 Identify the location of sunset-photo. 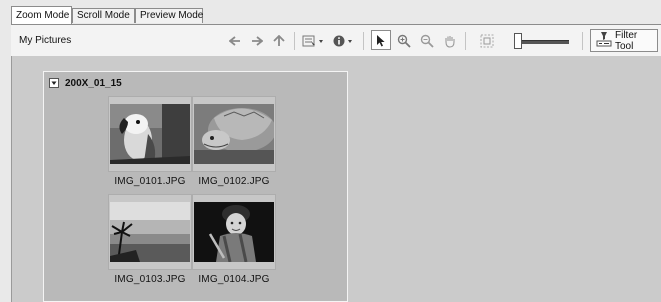
(150, 232).